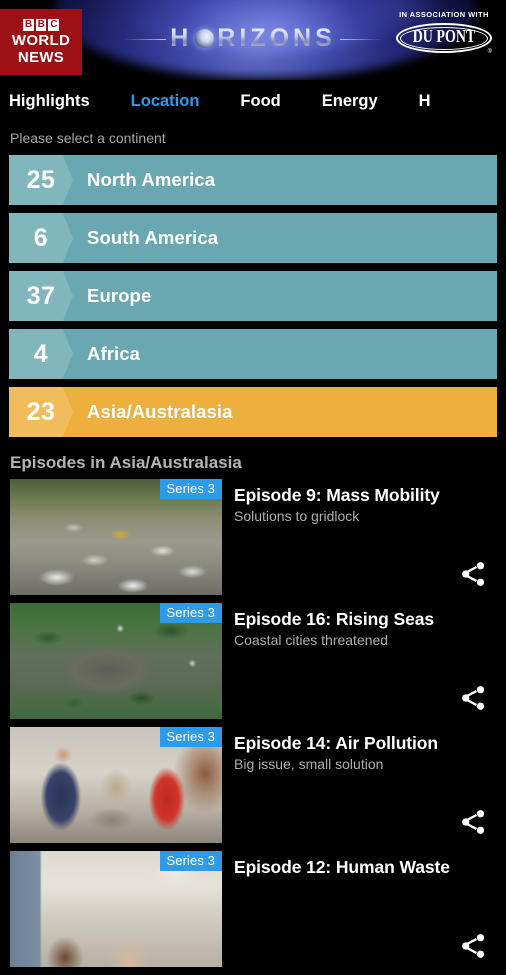 The height and width of the screenshot is (975, 506). What do you see at coordinates (119, 295) in the screenshot?
I see `continent-label: Europe` at bounding box center [119, 295].